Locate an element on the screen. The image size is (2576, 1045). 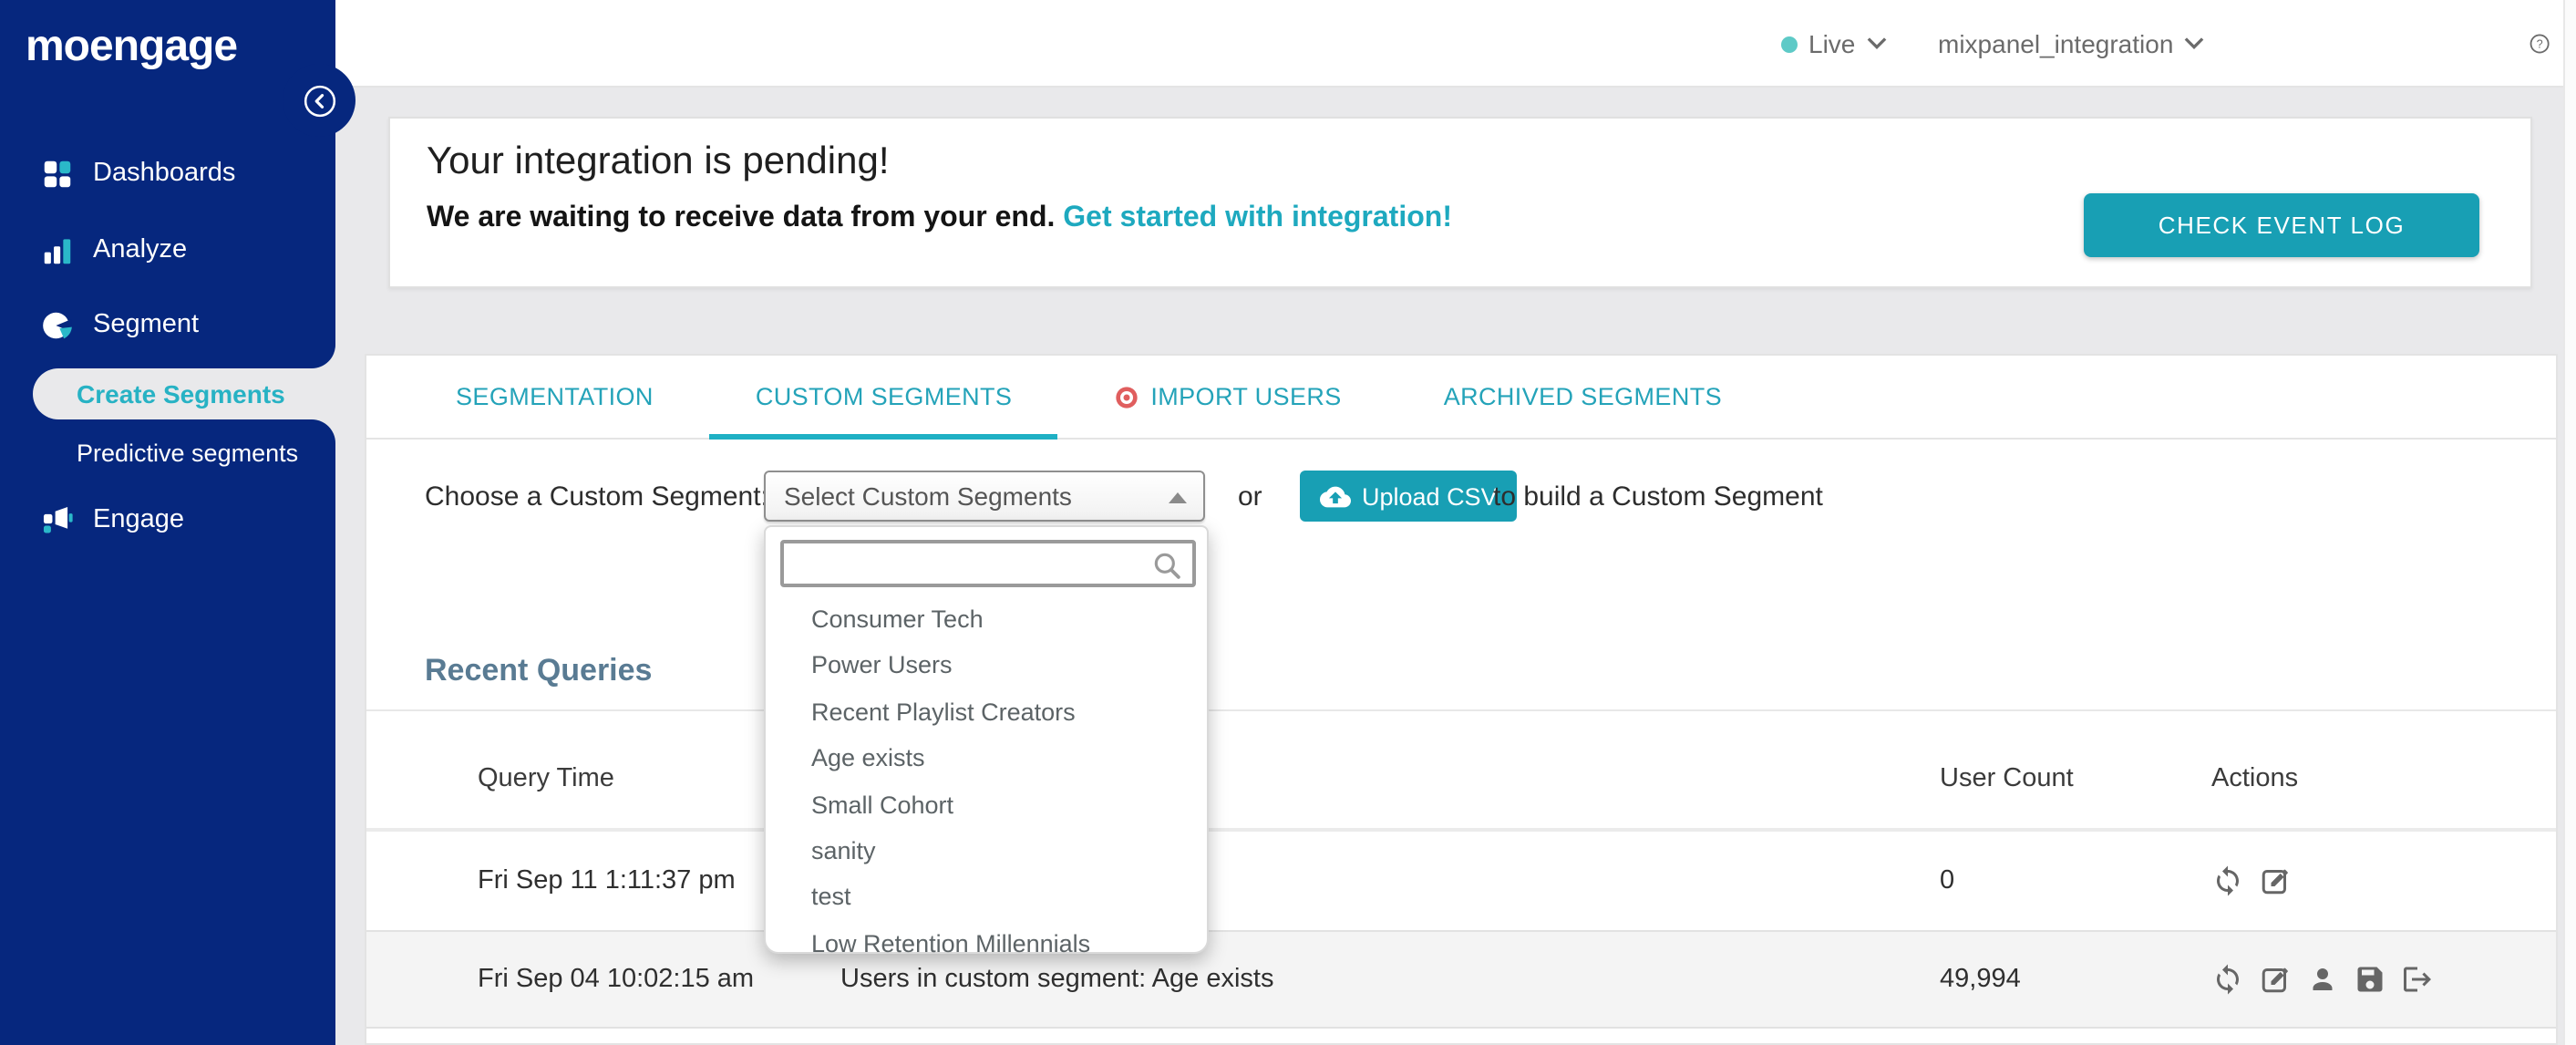
or-label: or is located at coordinates (1250, 496).